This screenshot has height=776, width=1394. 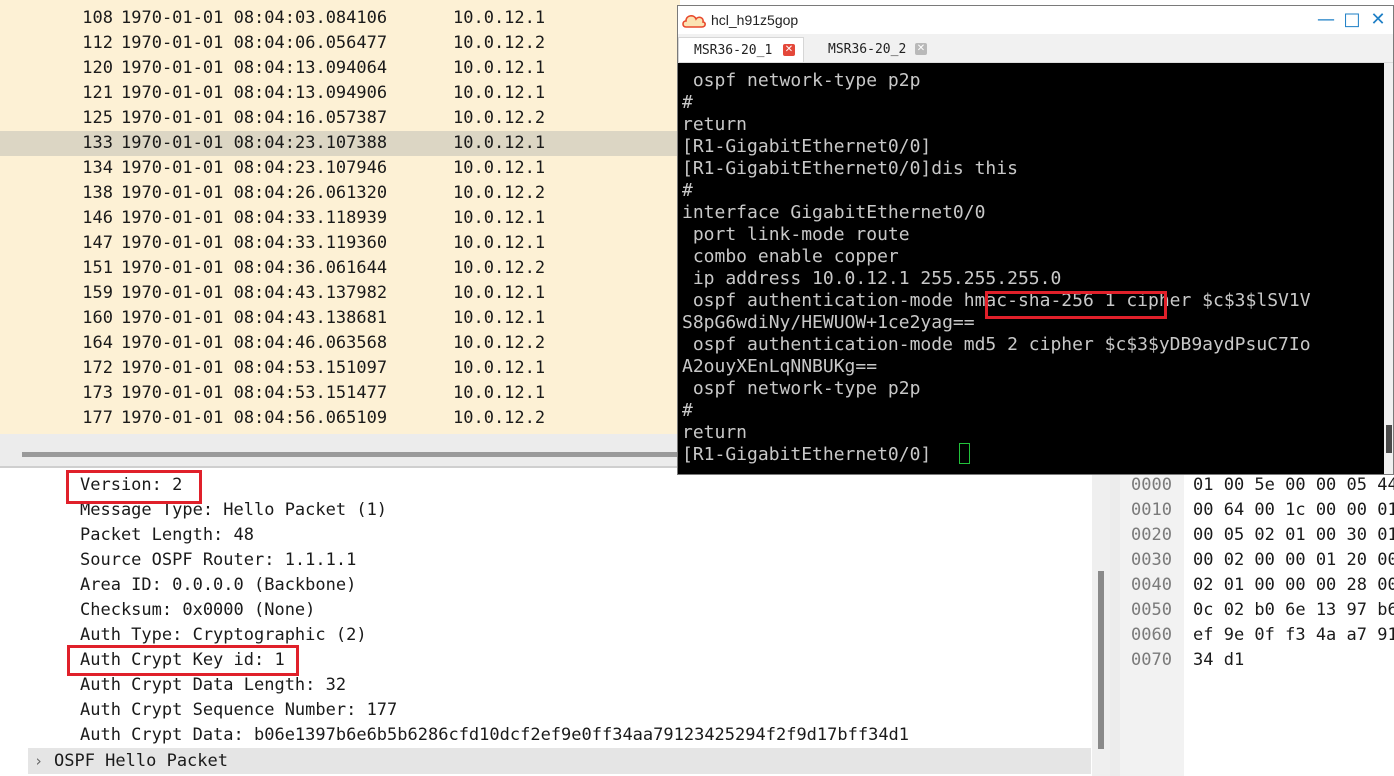 I want to click on packet-time: 1970-01-01 08:04:33.118939, so click(x=254, y=218).